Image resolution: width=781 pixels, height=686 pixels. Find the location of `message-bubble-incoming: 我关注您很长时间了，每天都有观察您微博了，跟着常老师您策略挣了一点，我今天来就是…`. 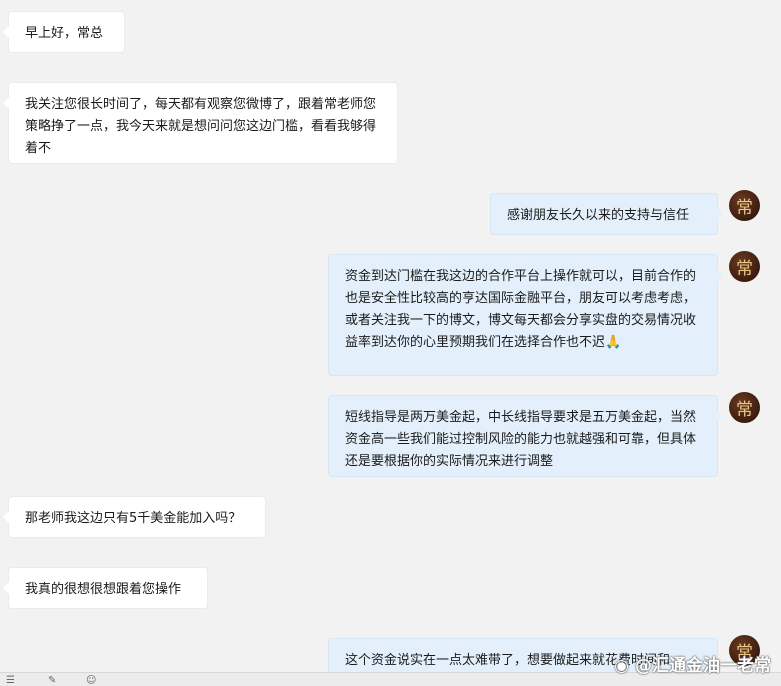

message-bubble-incoming: 我关注您很长时间了，每天都有观察您微博了，跟着常老师您策略挣了一点，我今天来就是… is located at coordinates (200, 123).